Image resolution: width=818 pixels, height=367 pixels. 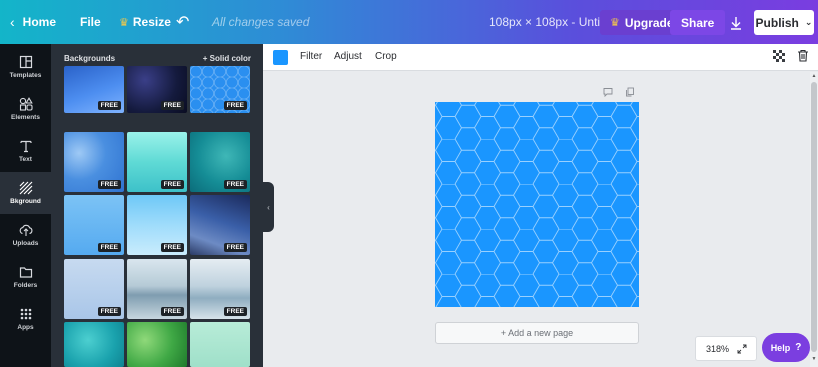 I want to click on home-button: ‹ Home, so click(x=33, y=22).